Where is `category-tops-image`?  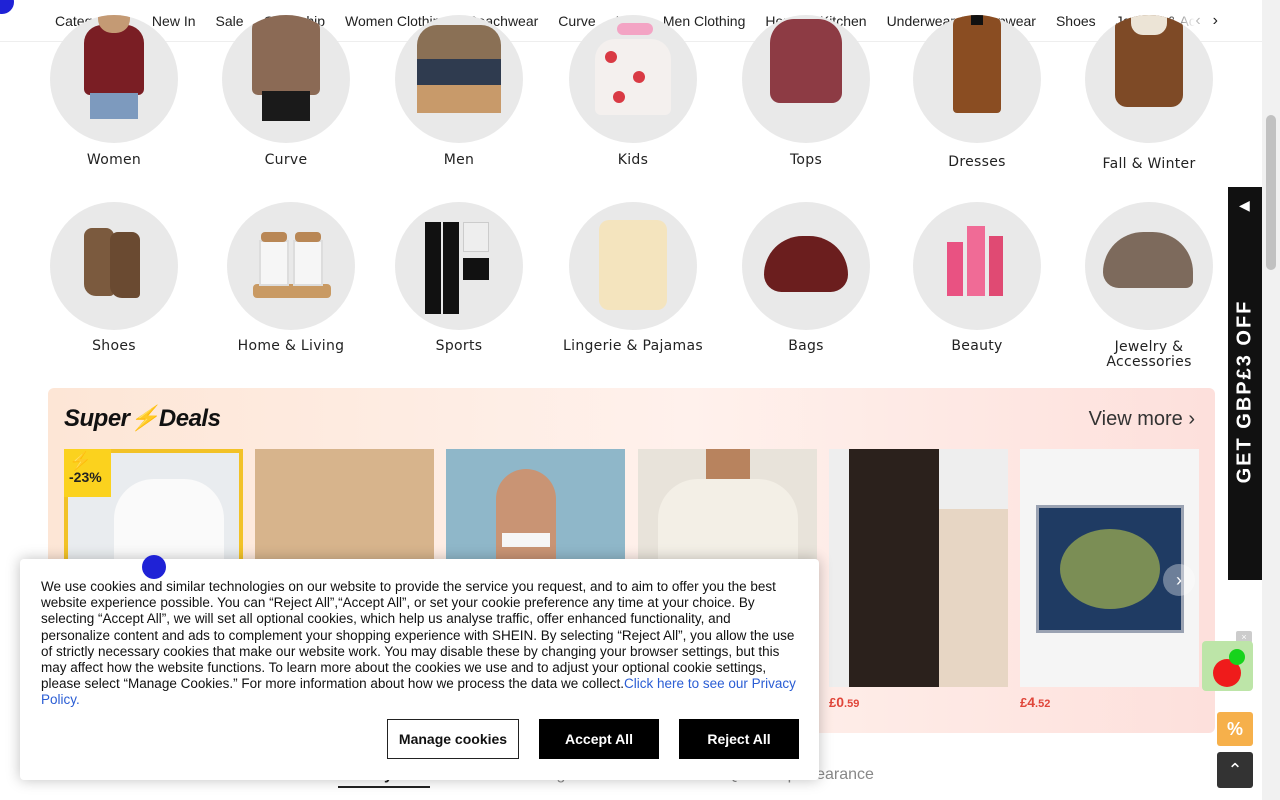 category-tops-image is located at coordinates (806, 79).